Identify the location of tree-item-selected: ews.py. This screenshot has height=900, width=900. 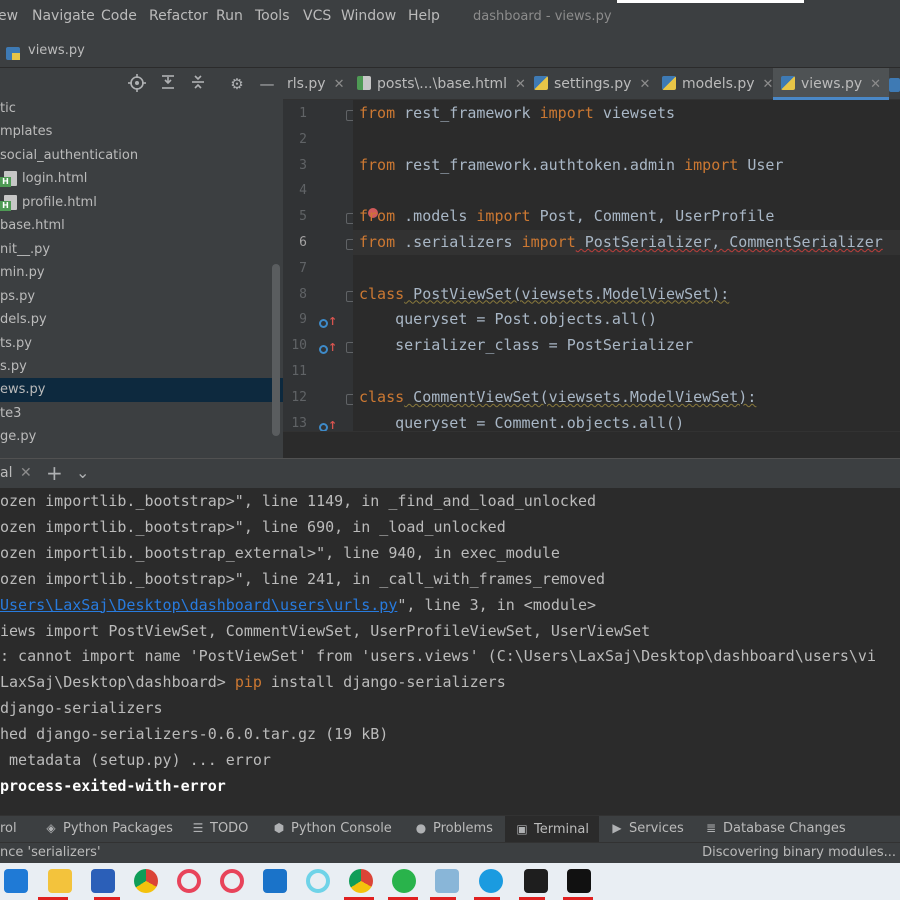
(141, 390).